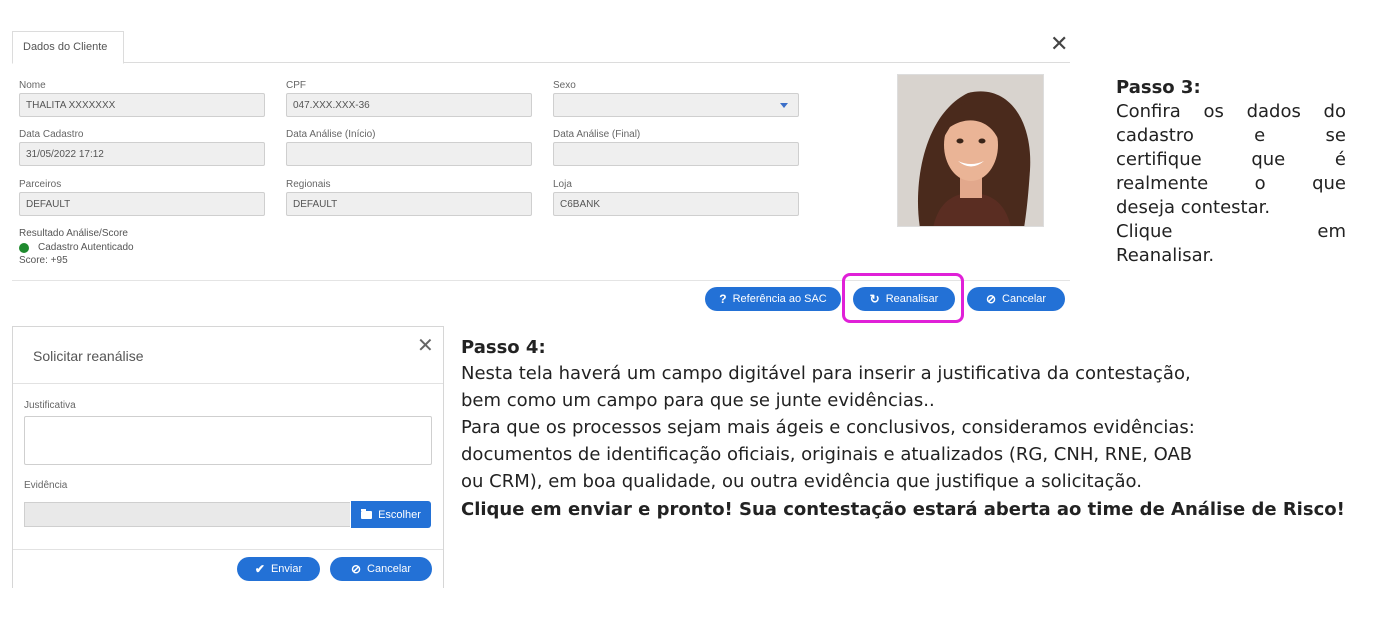 The width and height of the screenshot is (1391, 635). I want to click on data-cadastro-field: 31/05/2022 17:12, so click(142, 154).